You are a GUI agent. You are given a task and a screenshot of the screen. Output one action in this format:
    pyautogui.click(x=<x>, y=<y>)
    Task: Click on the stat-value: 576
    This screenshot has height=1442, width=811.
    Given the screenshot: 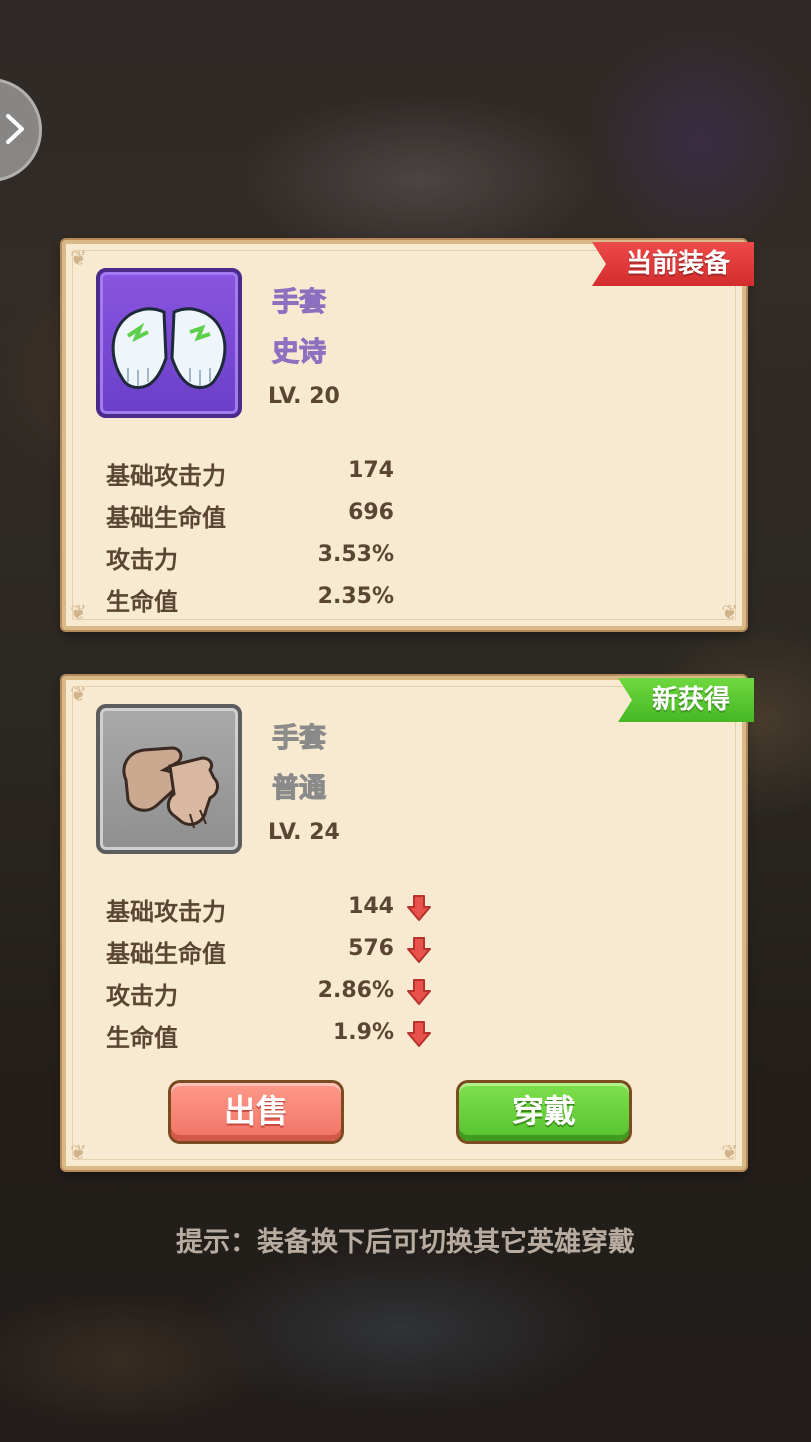 What is the action you would take?
    pyautogui.click(x=371, y=948)
    